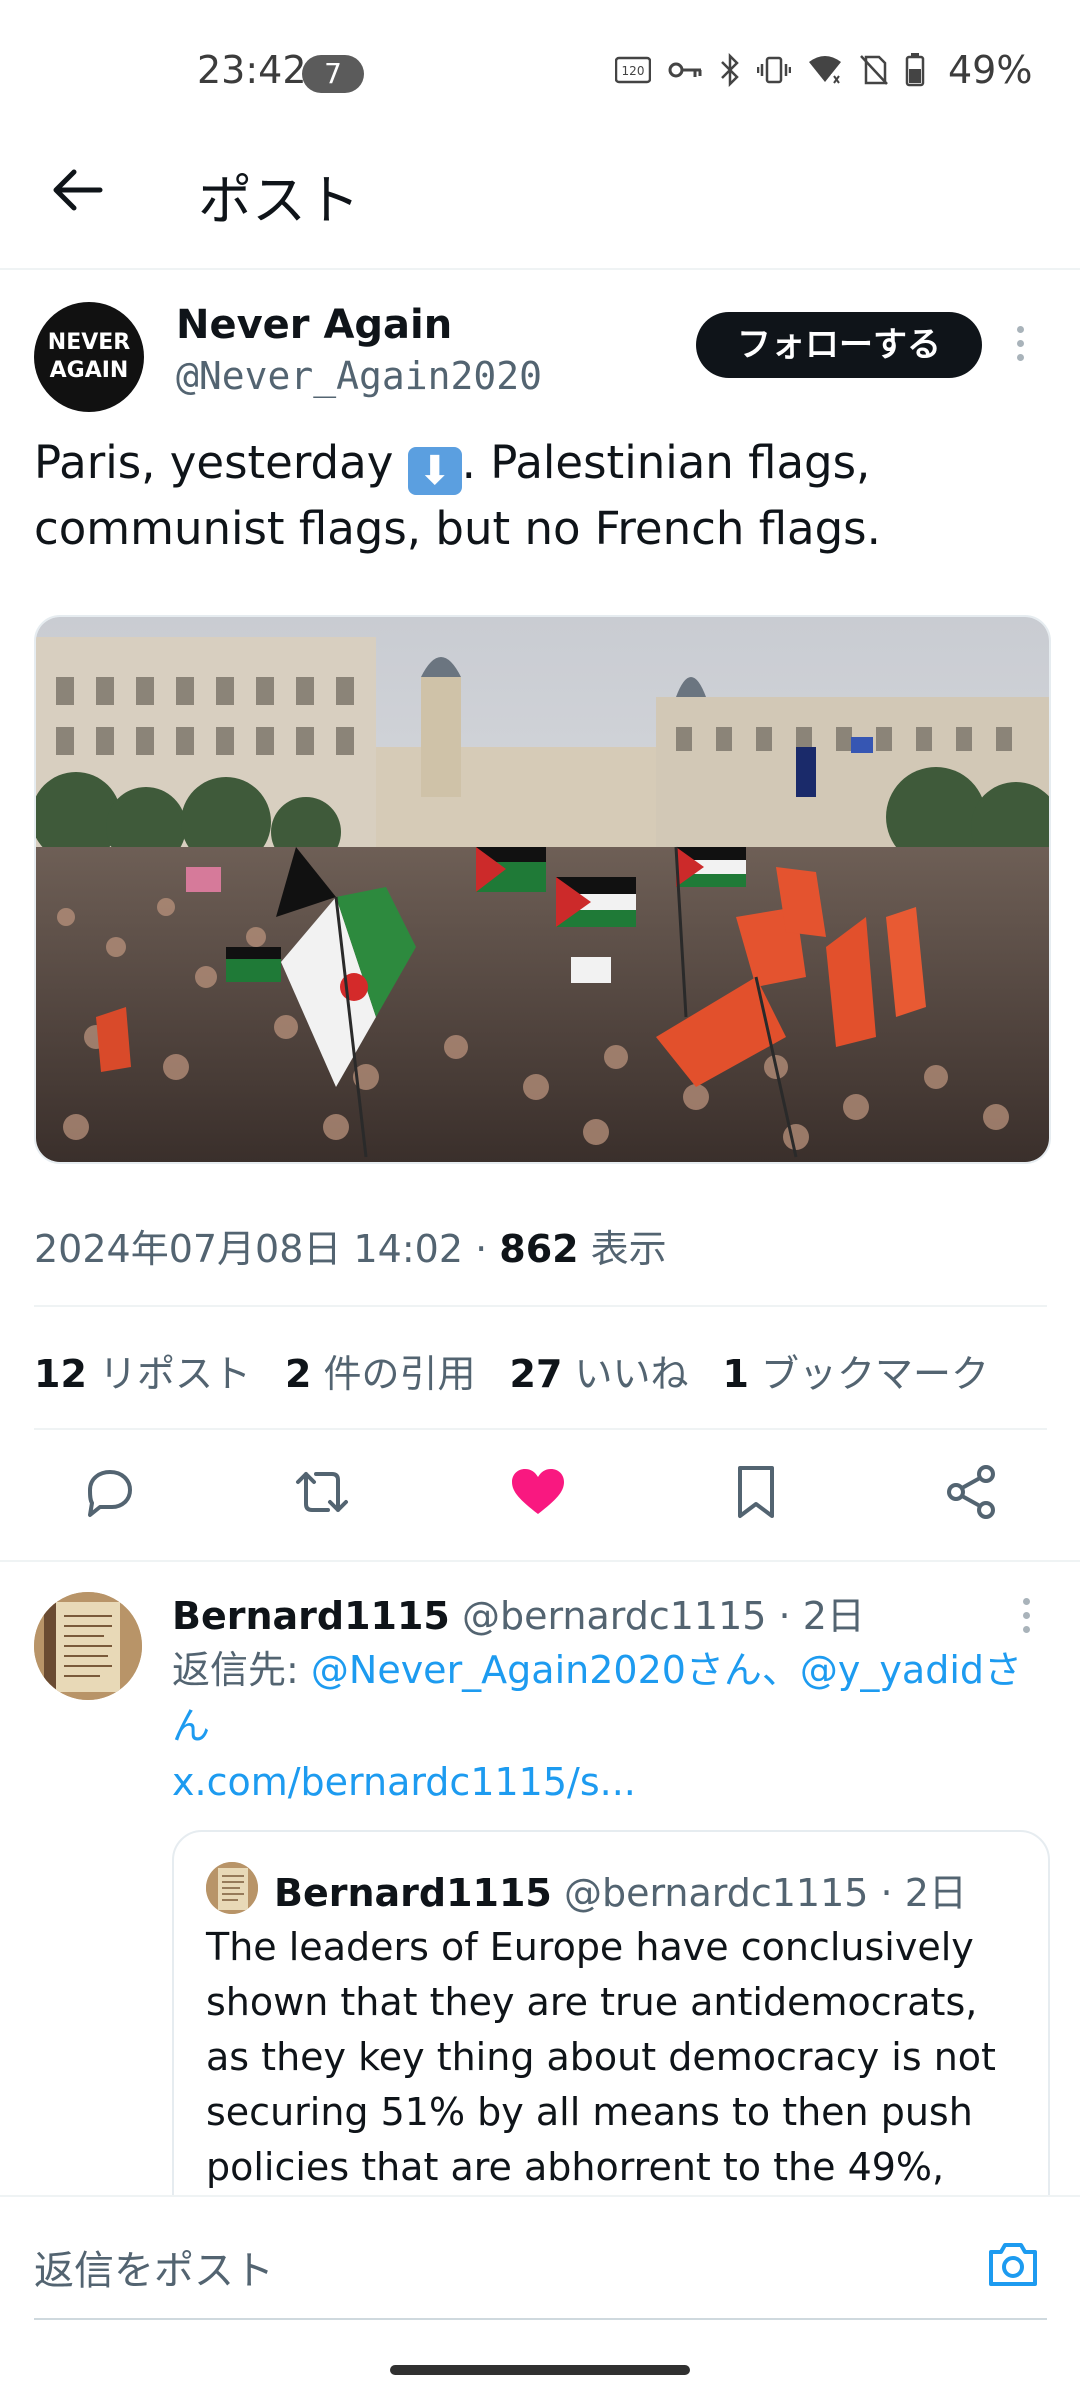  I want to click on reply-icon, so click(108, 1492).